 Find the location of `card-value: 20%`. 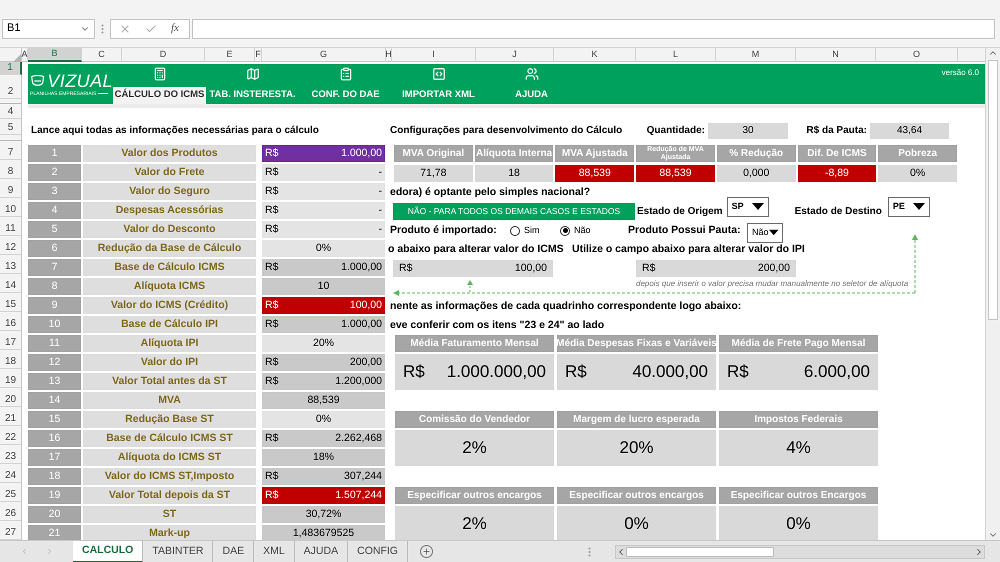

card-value: 20% is located at coordinates (636, 448).